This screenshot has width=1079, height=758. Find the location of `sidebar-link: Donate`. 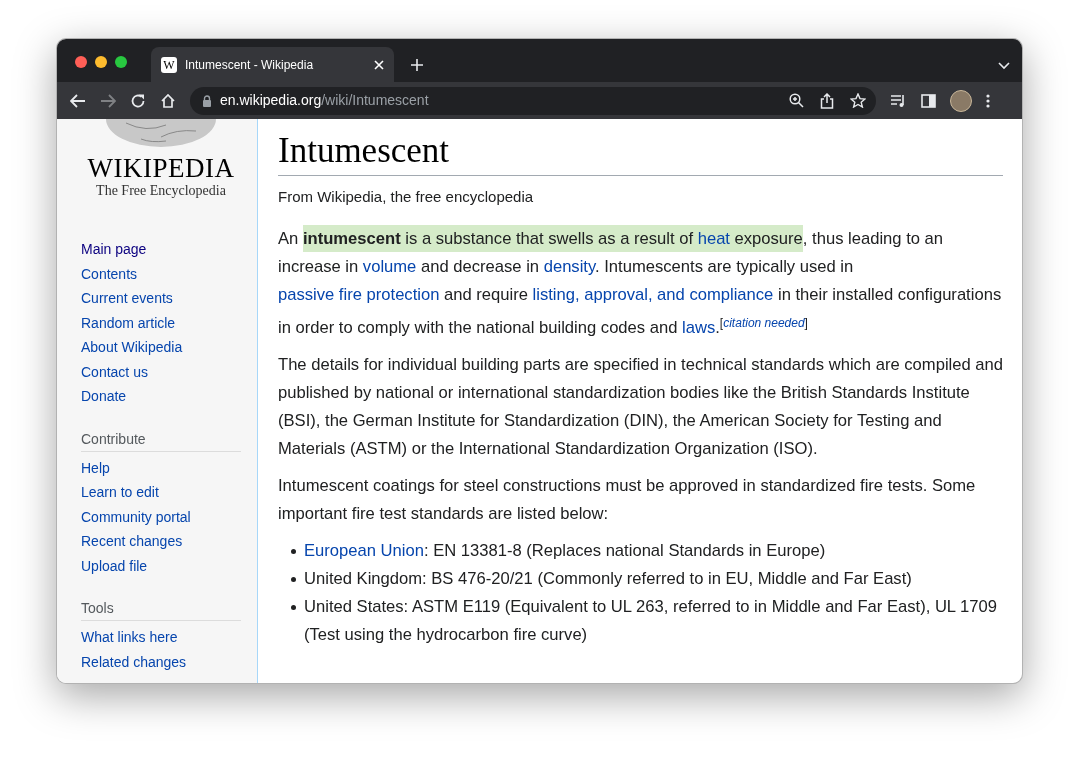

sidebar-link: Donate is located at coordinates (104, 396).